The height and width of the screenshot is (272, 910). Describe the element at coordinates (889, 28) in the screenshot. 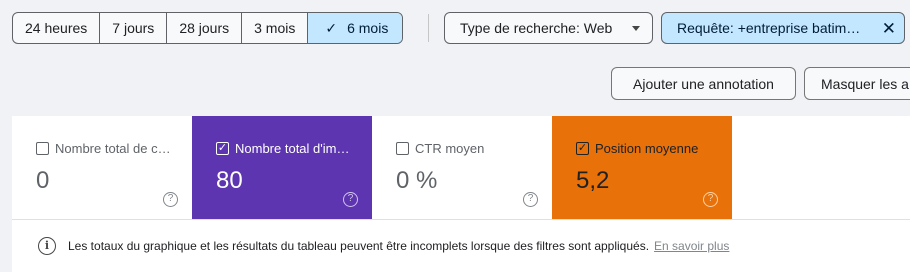

I see `close-icon: ✕` at that location.